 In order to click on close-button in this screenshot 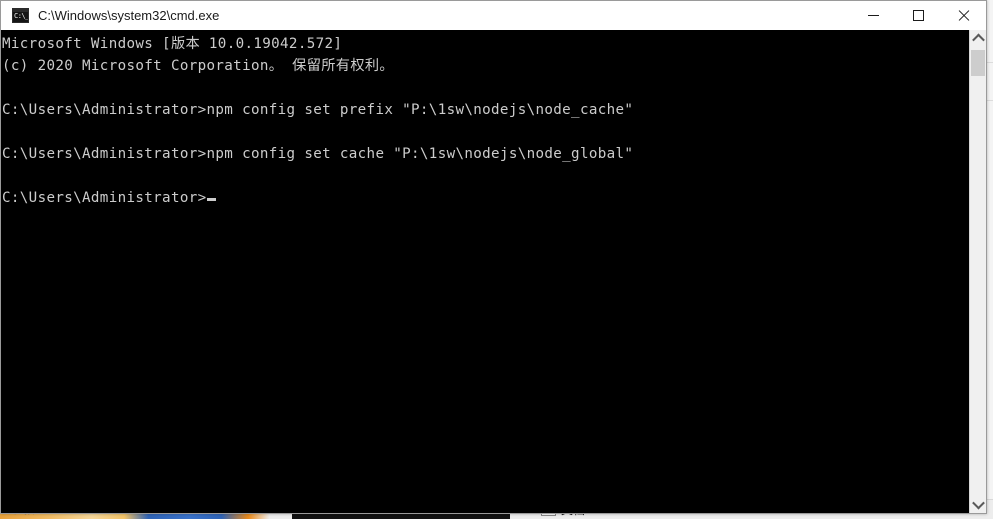, I will do `click(963, 15)`.